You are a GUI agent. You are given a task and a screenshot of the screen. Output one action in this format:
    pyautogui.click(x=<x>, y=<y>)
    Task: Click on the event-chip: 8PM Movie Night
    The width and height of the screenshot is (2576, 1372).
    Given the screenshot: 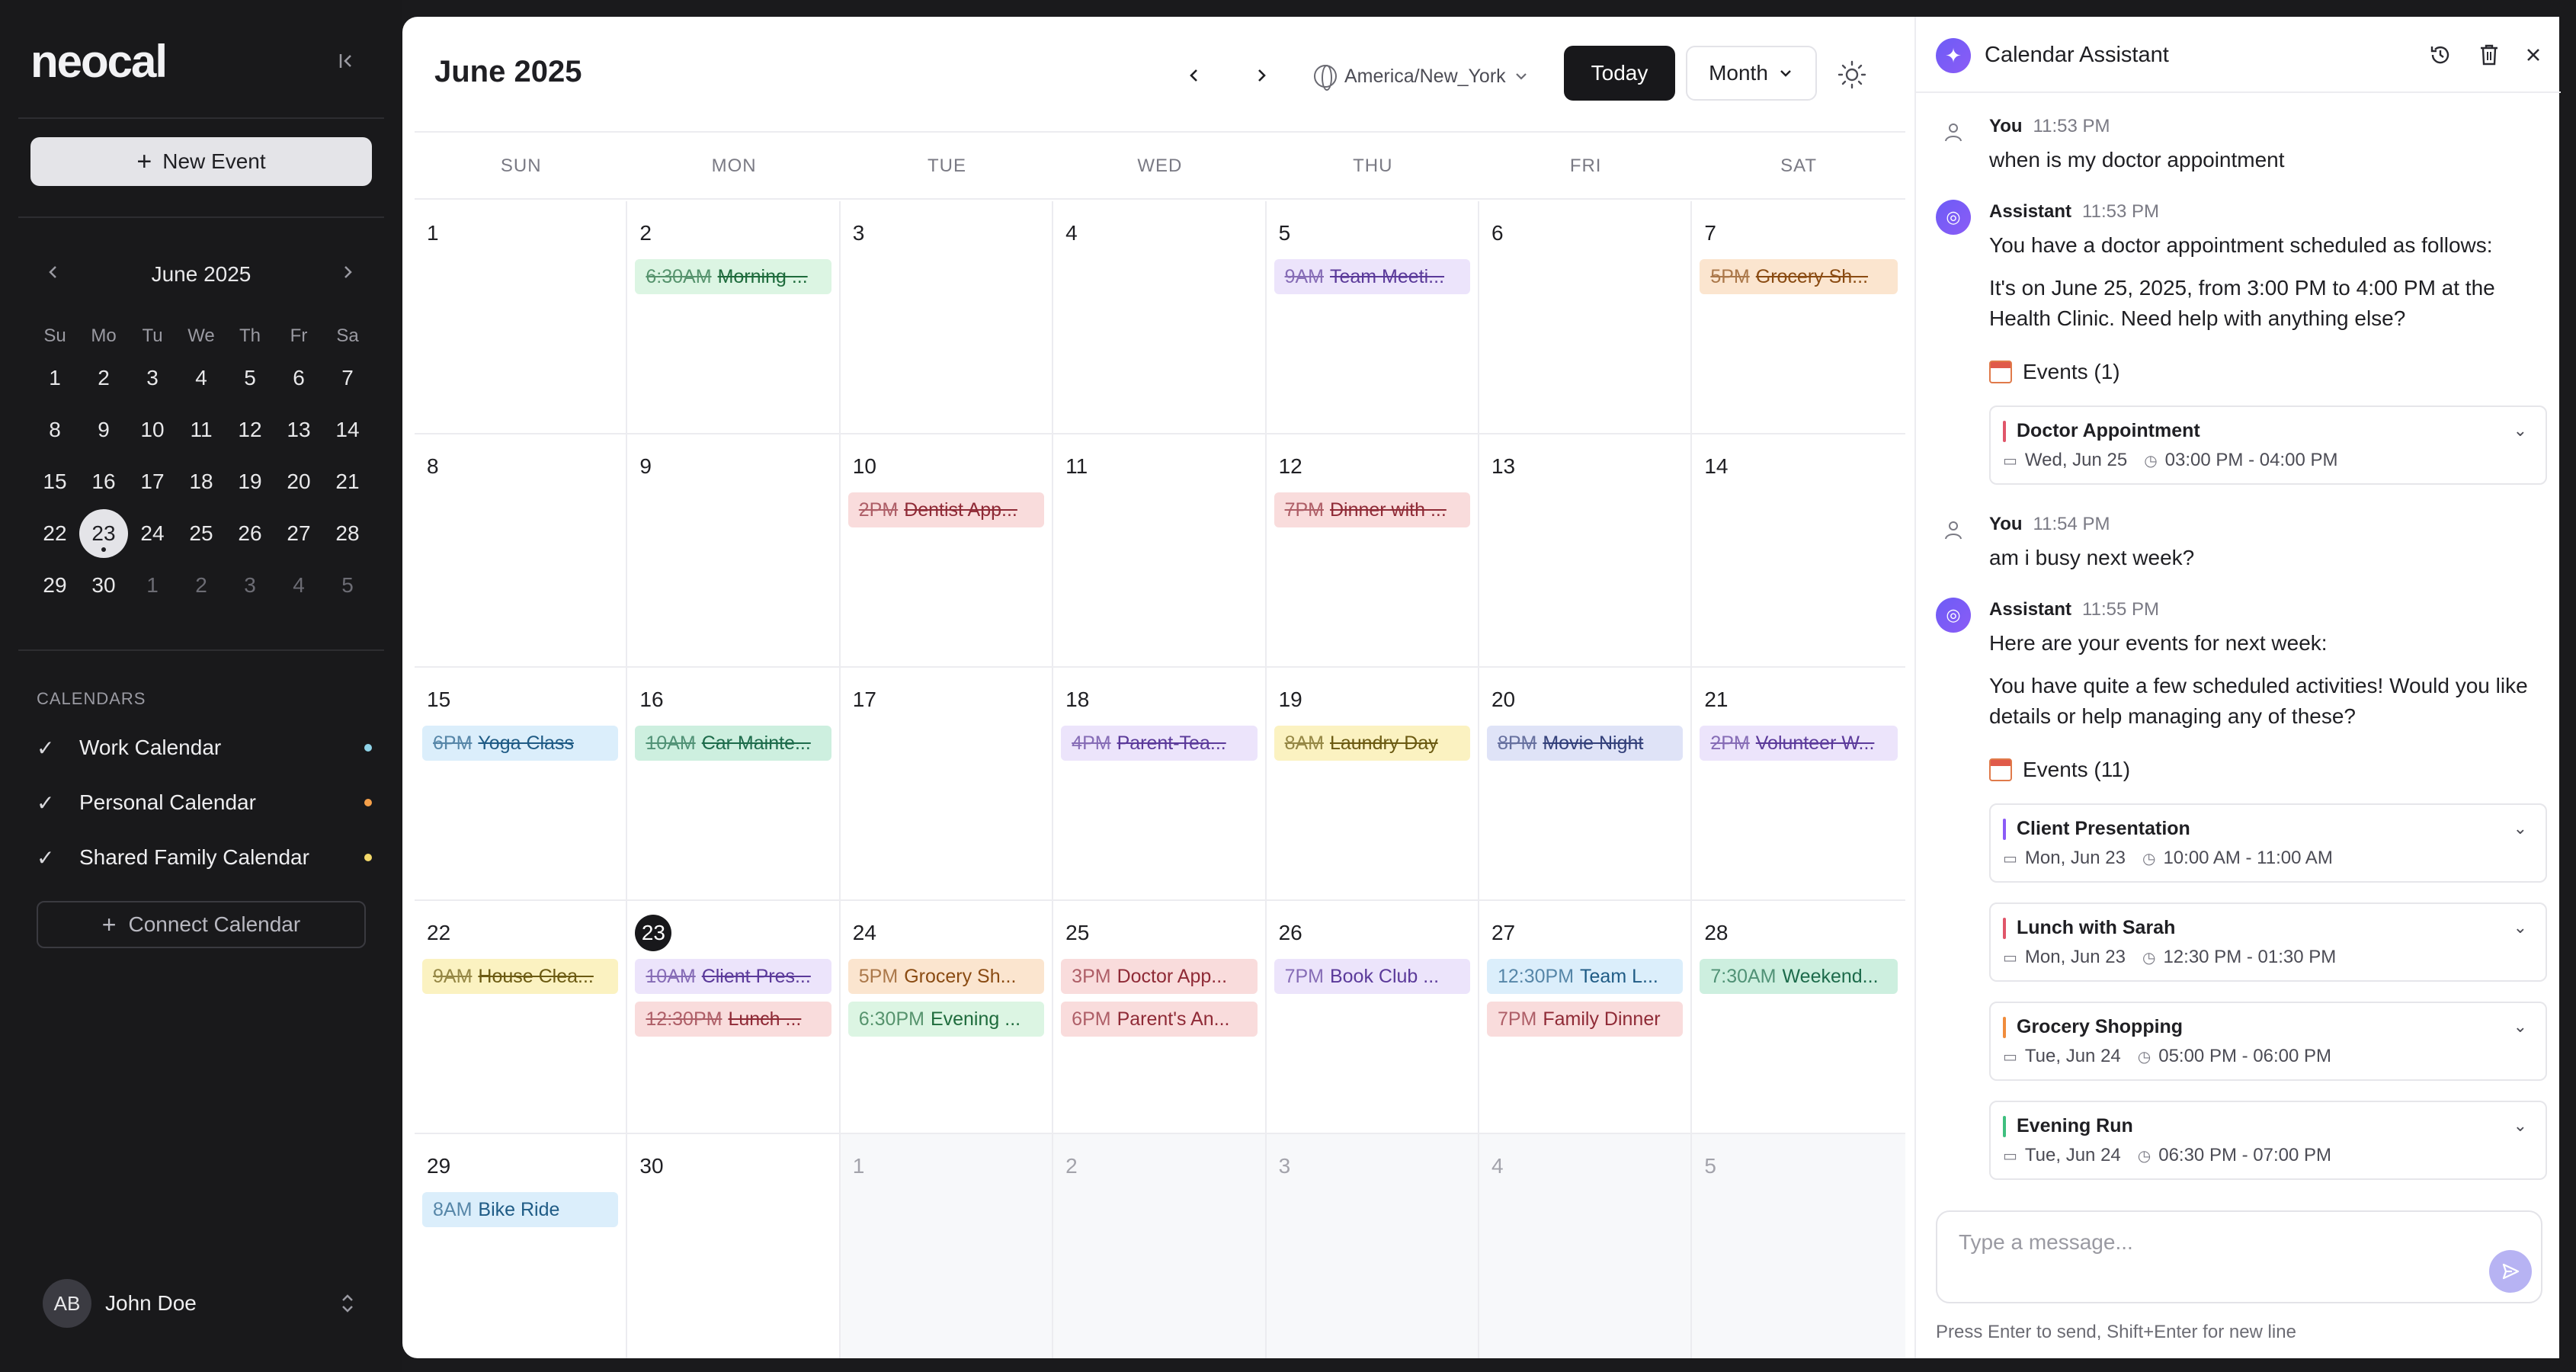 What is the action you would take?
    pyautogui.click(x=1585, y=744)
    